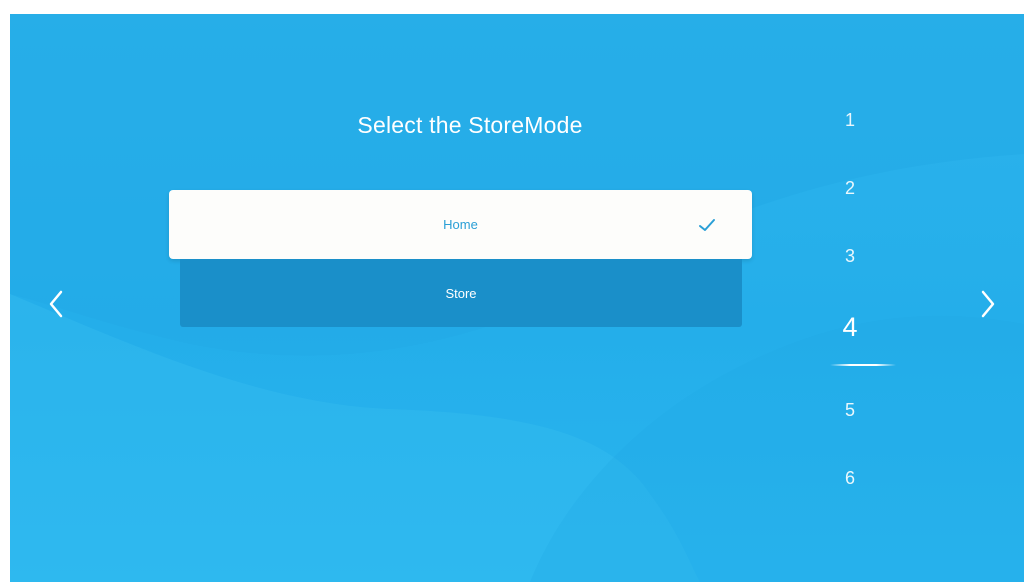 The width and height of the screenshot is (1024, 582). I want to click on step-6: 6, so click(849, 478).